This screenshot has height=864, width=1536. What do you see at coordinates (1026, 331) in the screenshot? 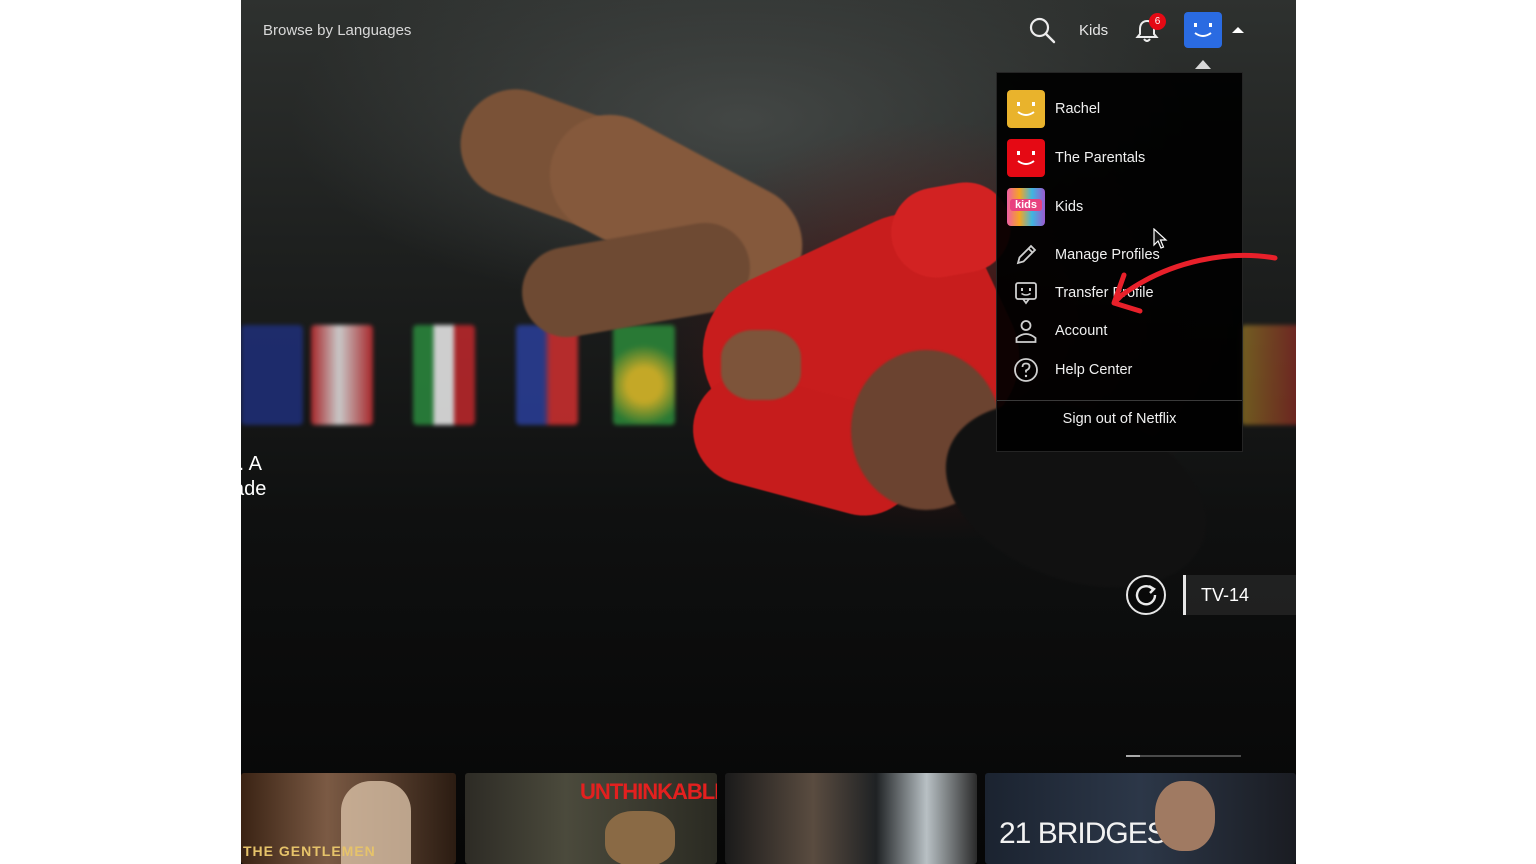
I see `person-icon` at bounding box center [1026, 331].